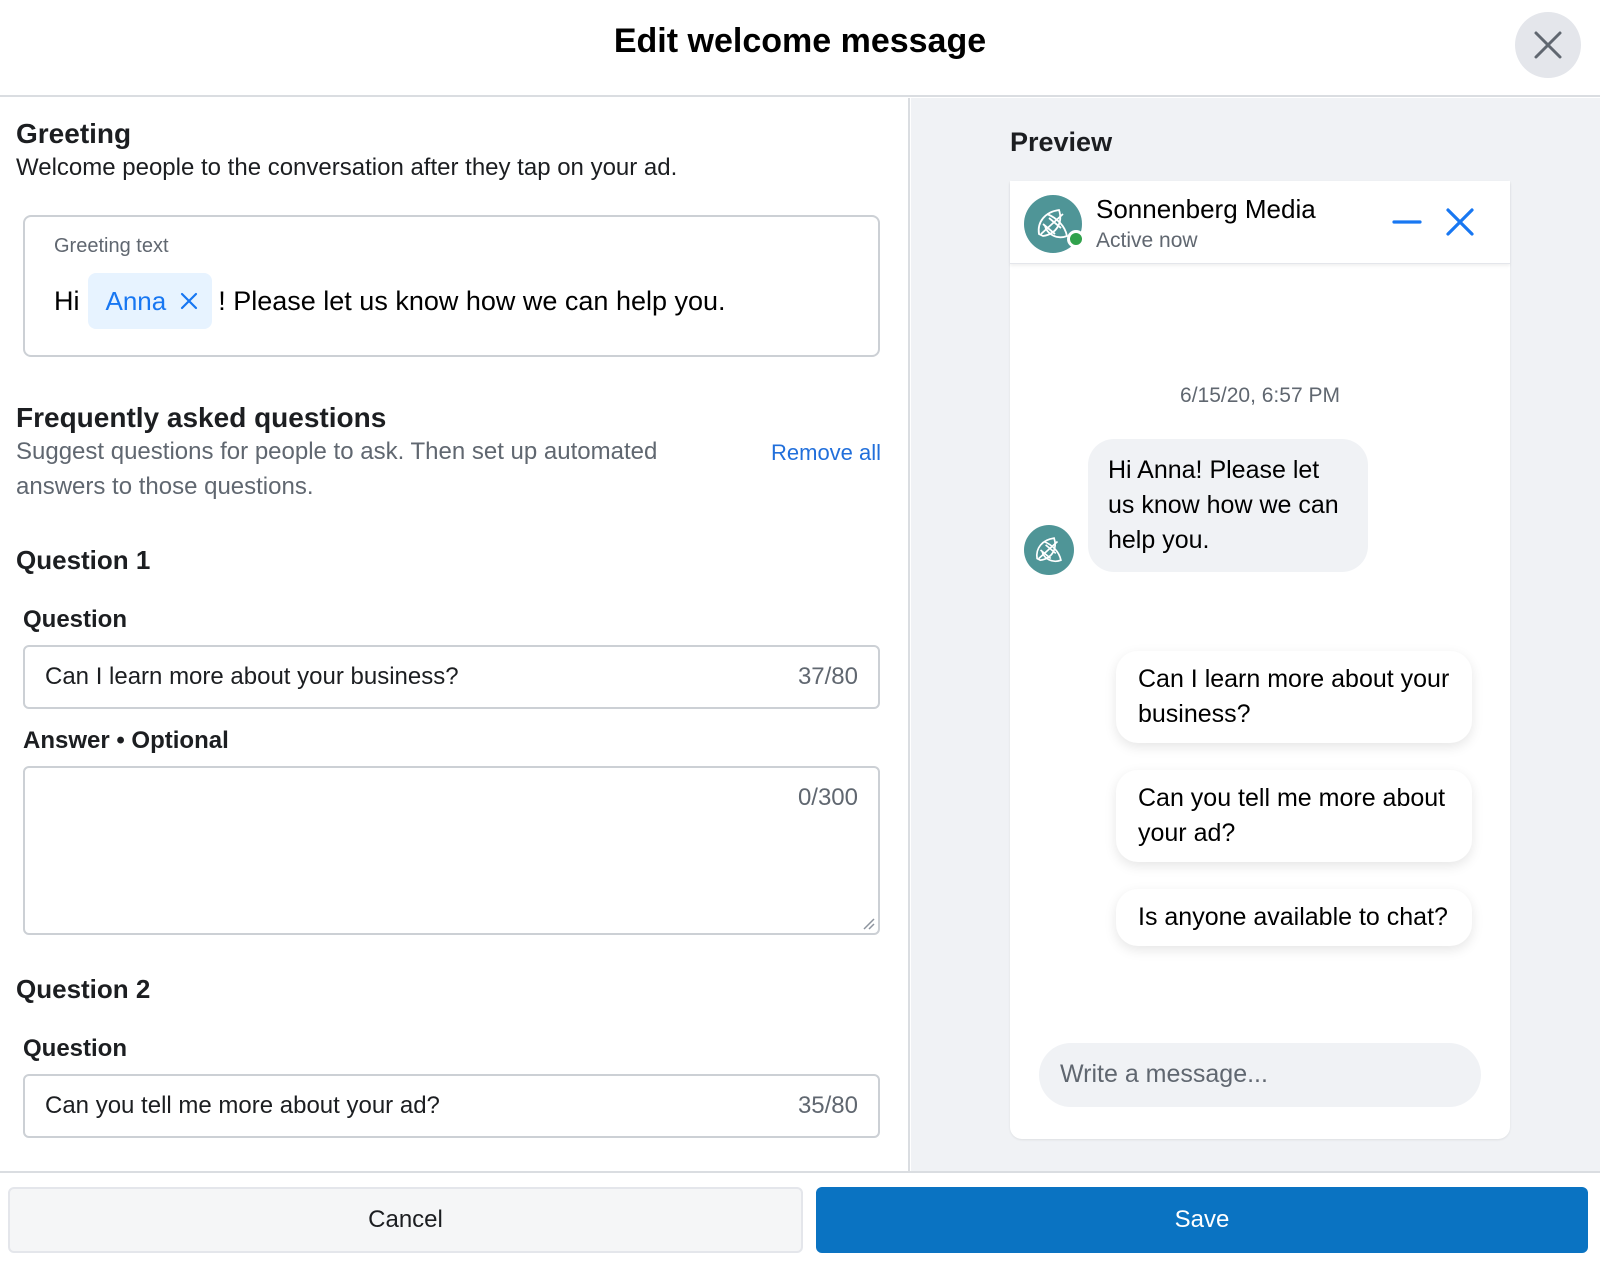 The image size is (1600, 1263). I want to click on message-timestamp: 6/15/20, 6:57 PM, so click(1260, 395).